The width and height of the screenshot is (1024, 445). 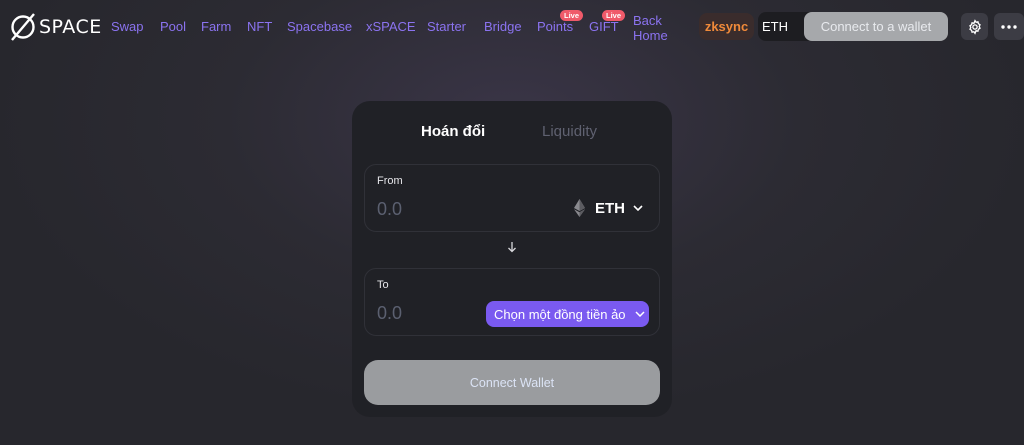 I want to click on nav-nft: NFT, so click(x=259, y=26).